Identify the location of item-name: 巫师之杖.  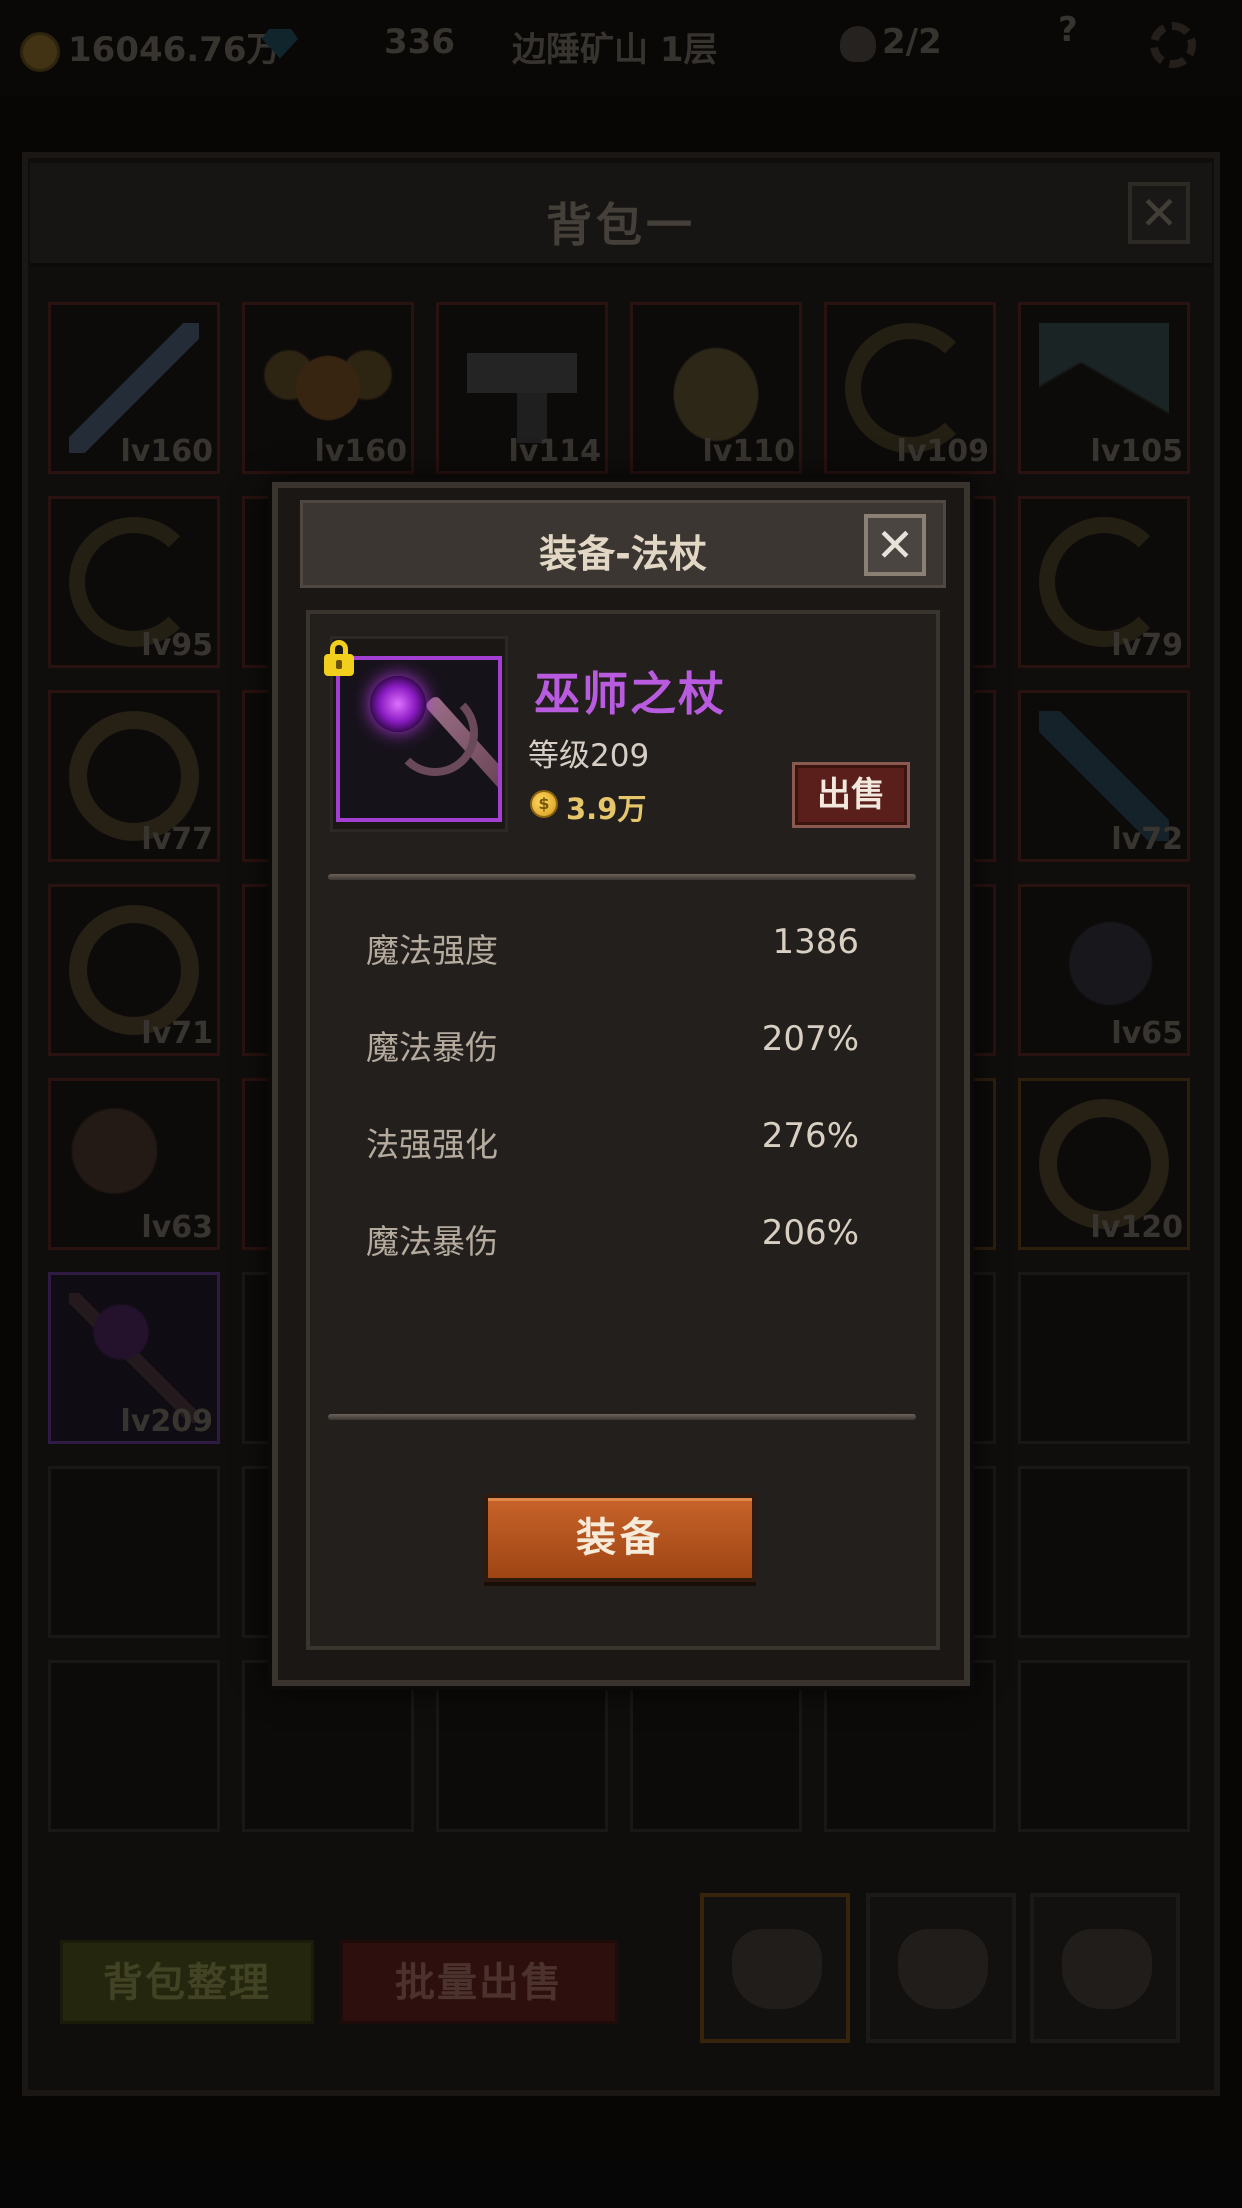
(630, 694).